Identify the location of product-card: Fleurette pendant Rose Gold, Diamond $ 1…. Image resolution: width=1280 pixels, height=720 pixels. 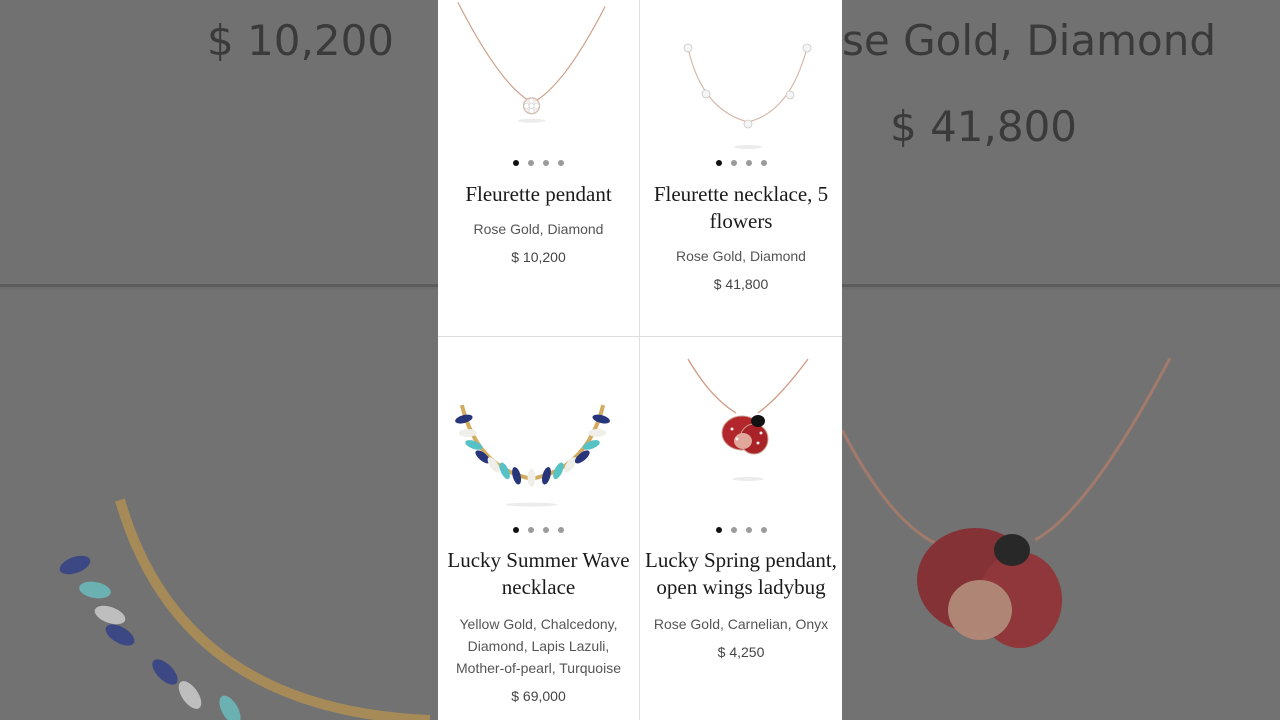
(539, 168).